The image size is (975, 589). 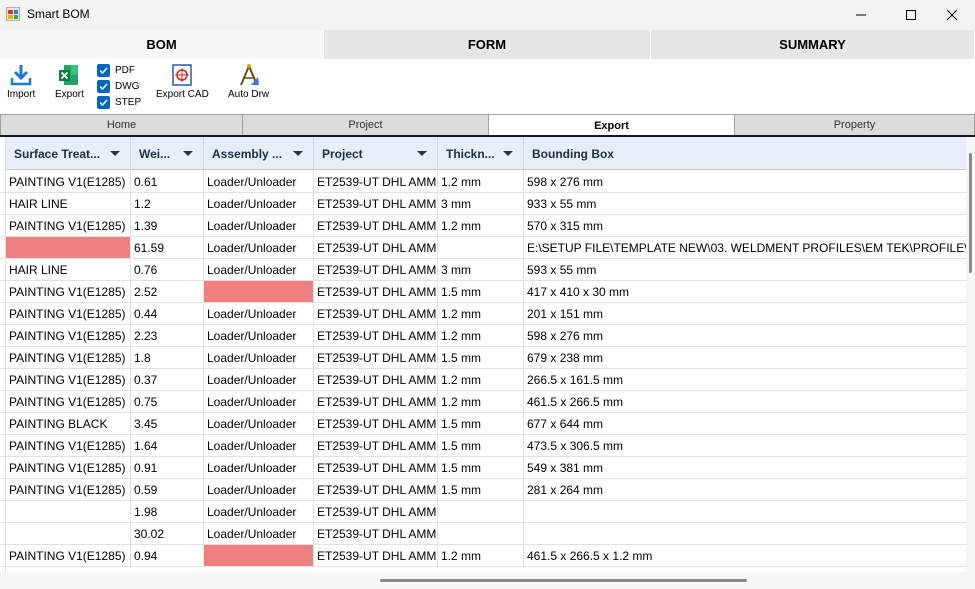 I want to click on cell-weight: 2.52, so click(x=167, y=291).